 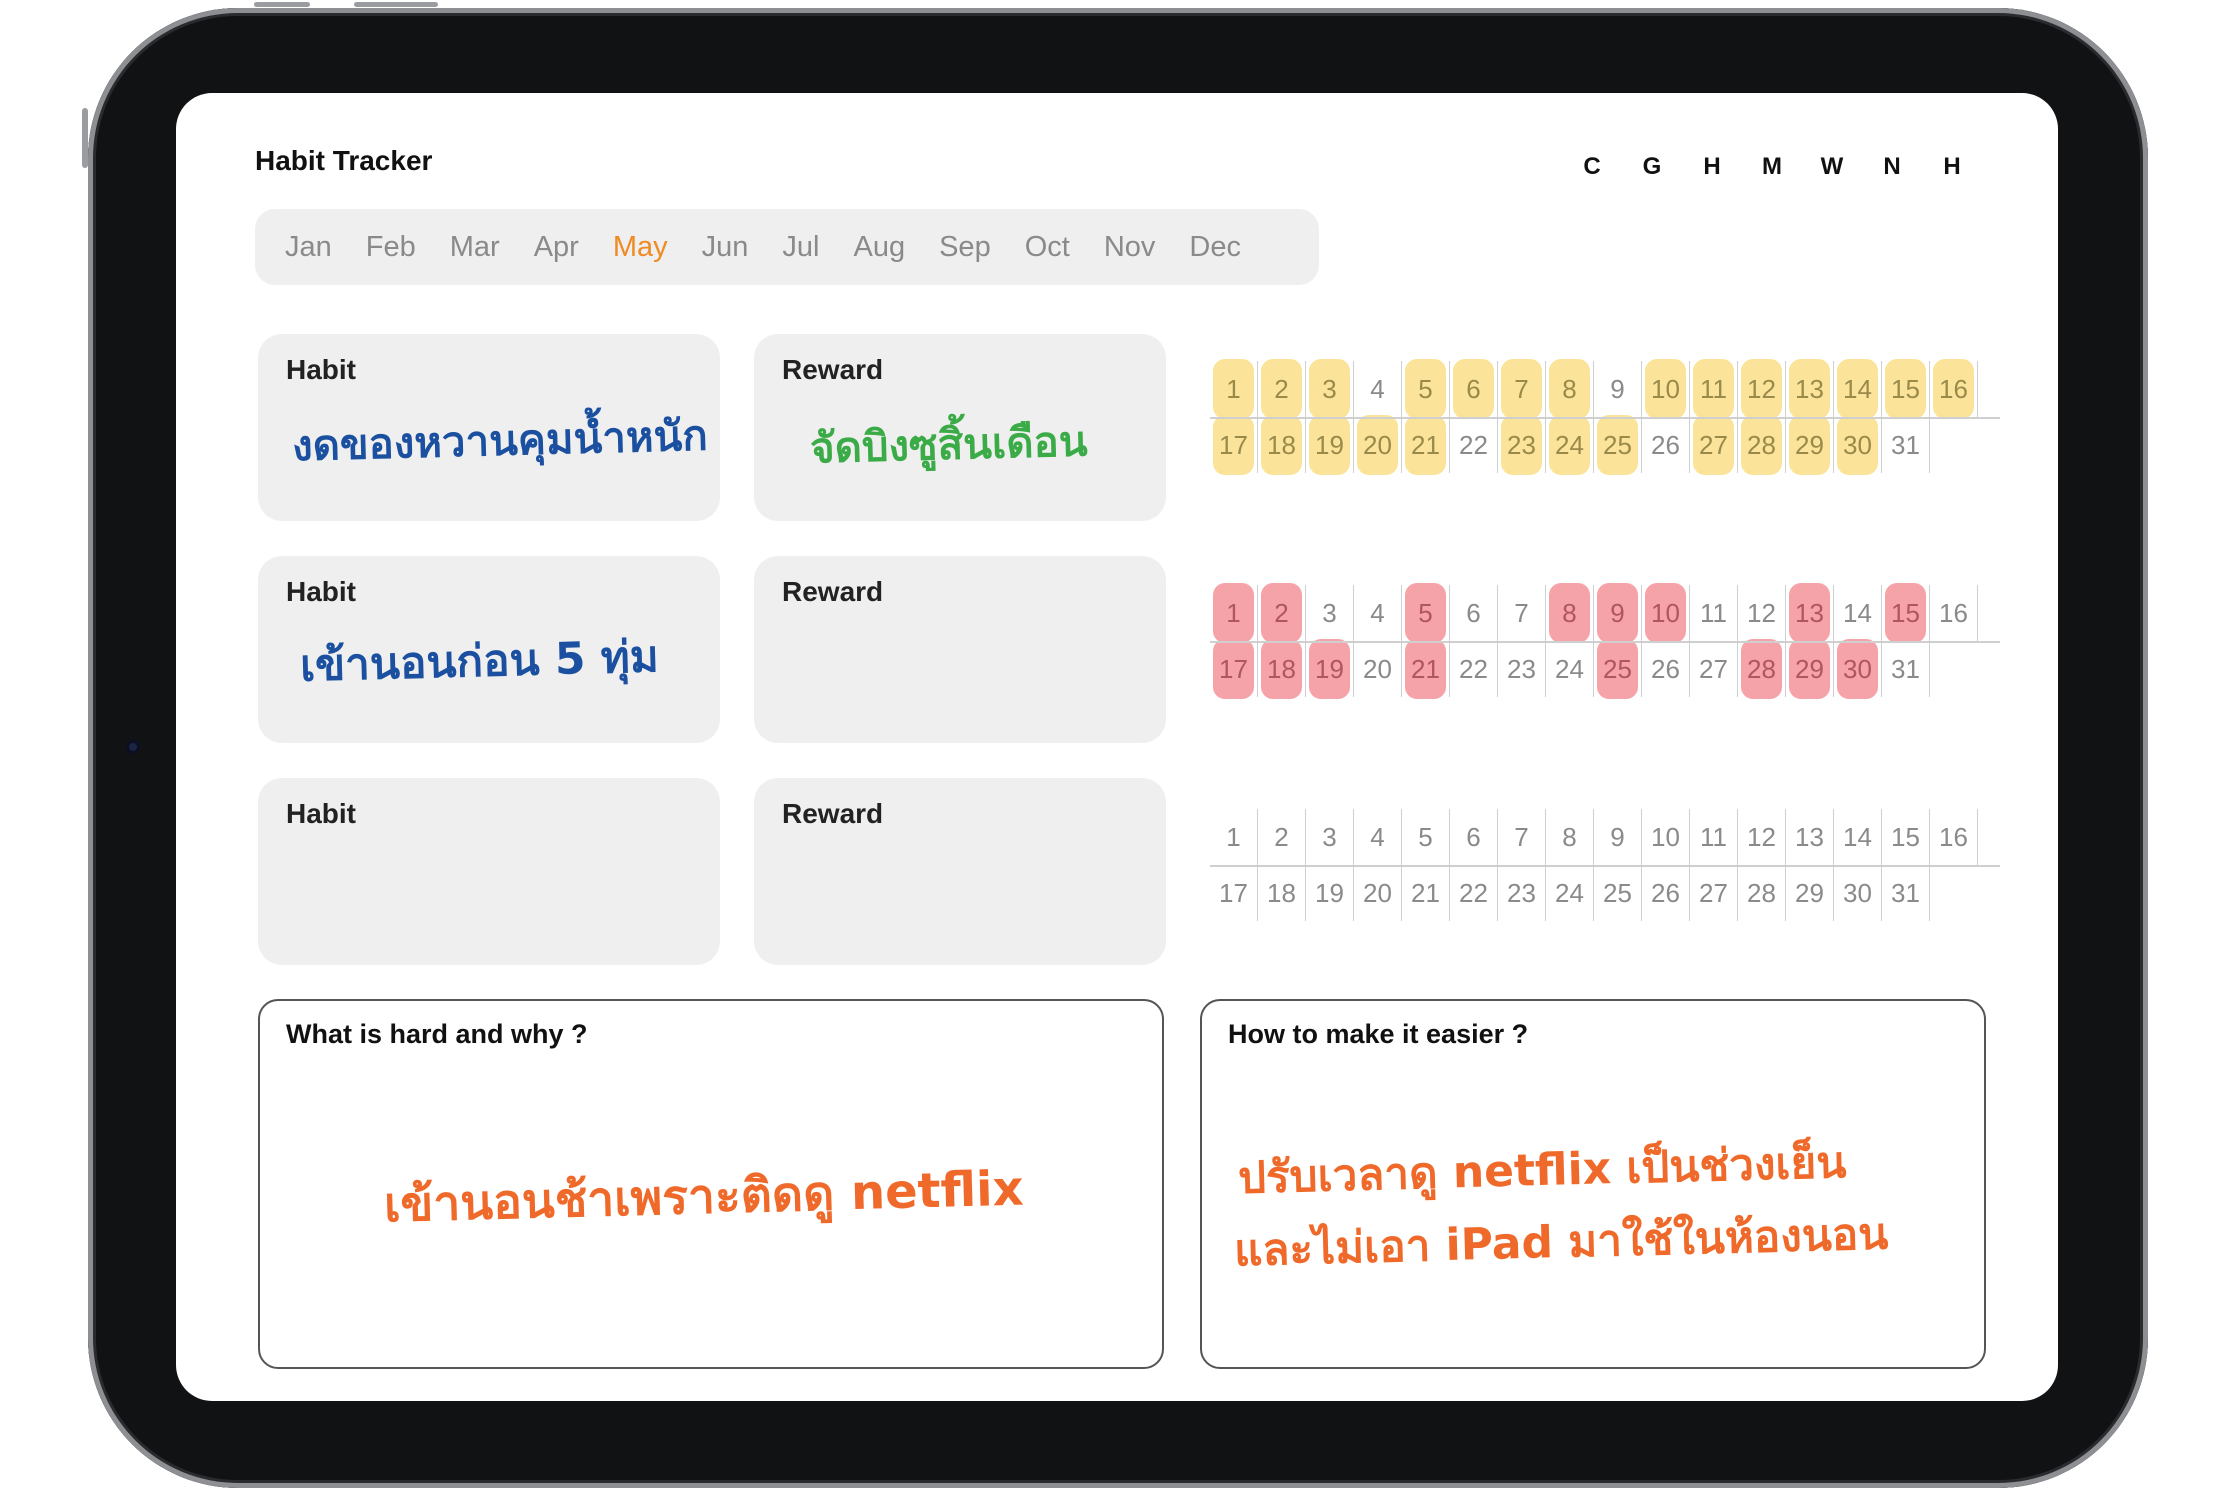 What do you see at coordinates (960, 649) in the screenshot?
I see `reward-card-2: Reward` at bounding box center [960, 649].